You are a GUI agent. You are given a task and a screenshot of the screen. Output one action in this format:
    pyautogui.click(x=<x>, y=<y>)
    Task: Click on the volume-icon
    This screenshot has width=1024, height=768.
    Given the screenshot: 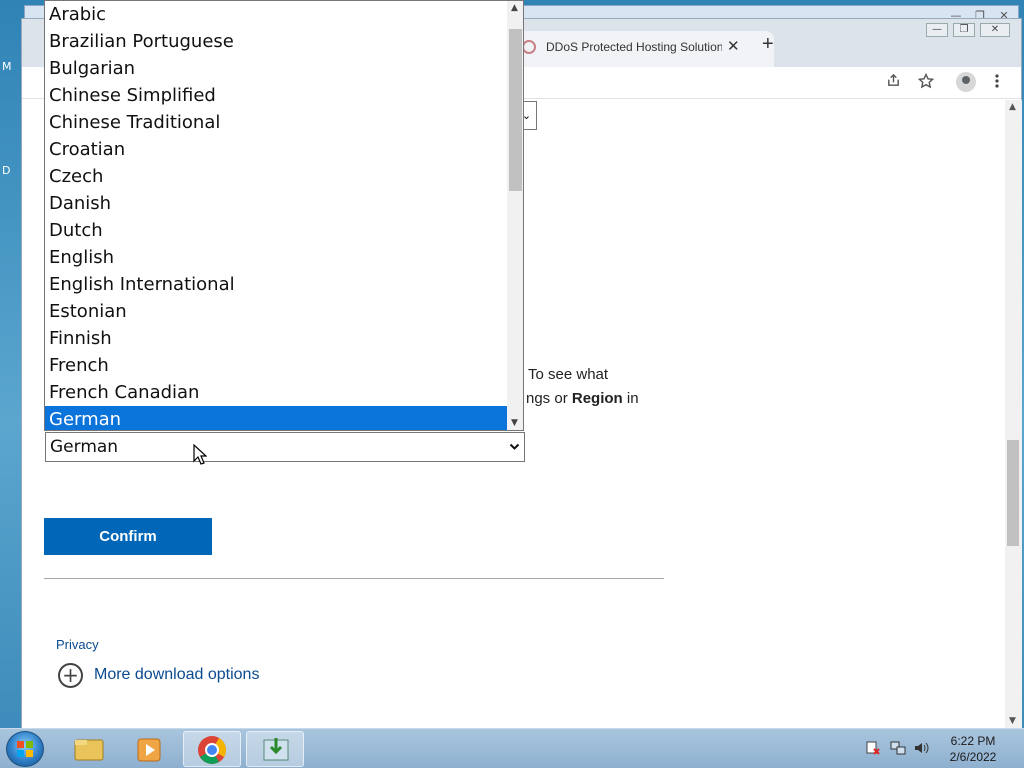 What is the action you would take?
    pyautogui.click(x=922, y=750)
    